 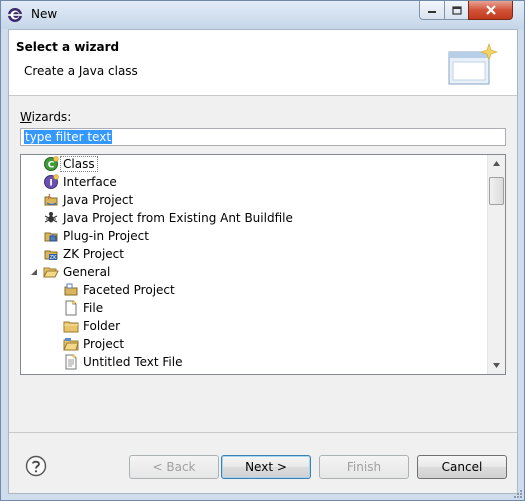 I want to click on tree-item-label: Java Project from Existing Ant Buildfile, so click(x=178, y=218).